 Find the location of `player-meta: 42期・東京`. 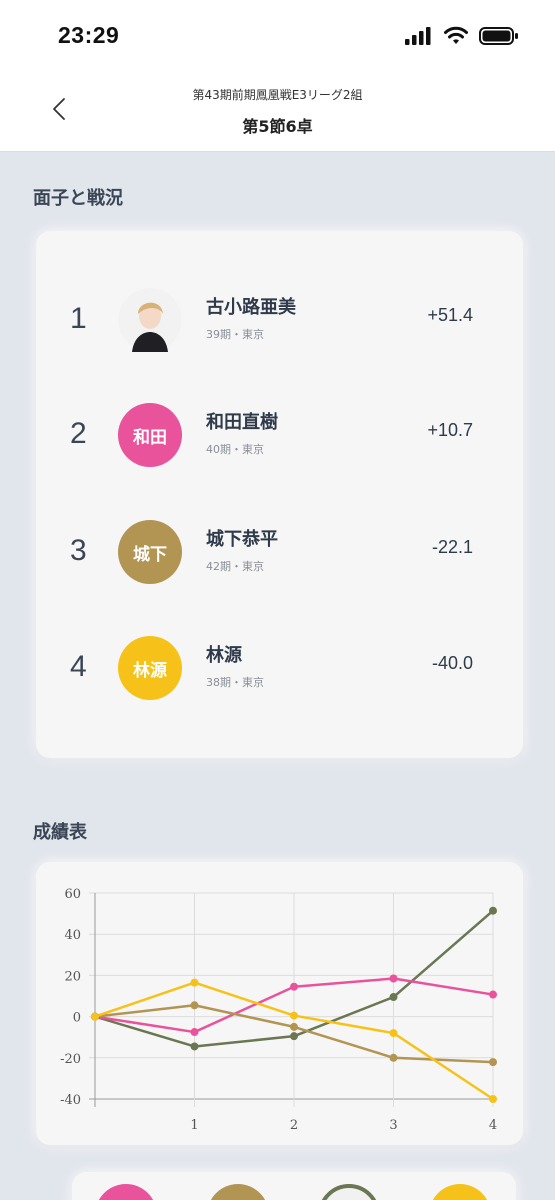

player-meta: 42期・東京 is located at coordinates (235, 566).